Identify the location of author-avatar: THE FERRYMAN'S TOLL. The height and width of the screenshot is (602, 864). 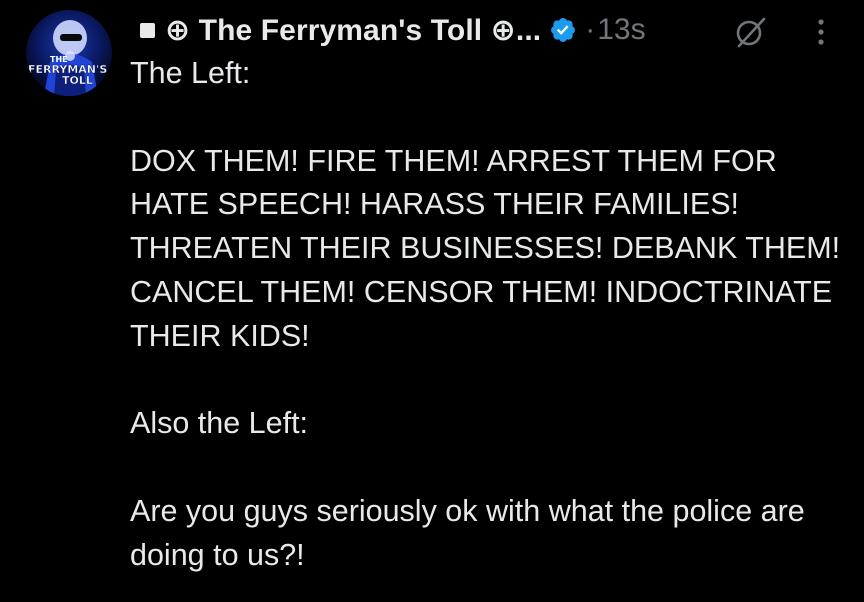
(69, 53).